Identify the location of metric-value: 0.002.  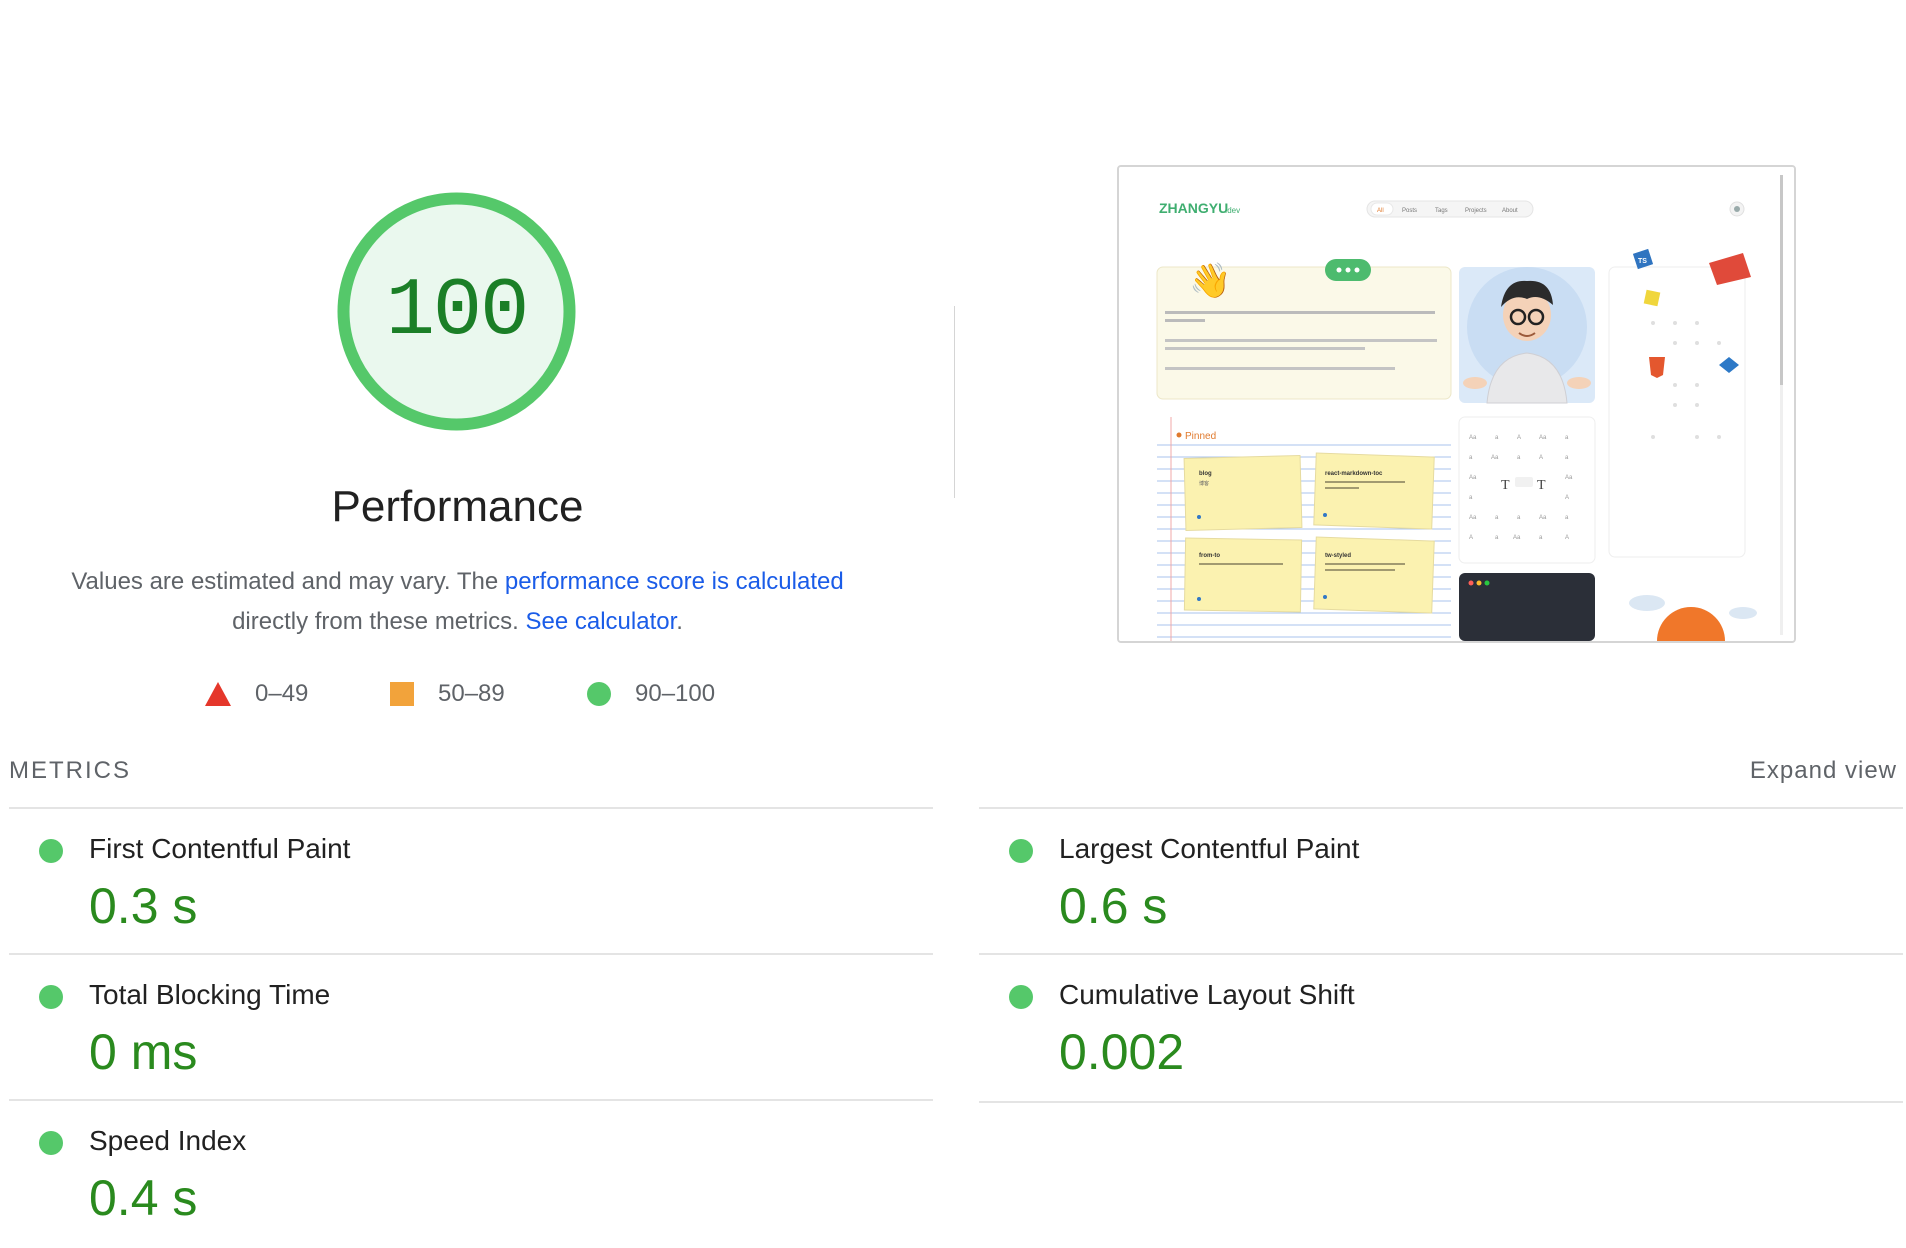
(1122, 1052).